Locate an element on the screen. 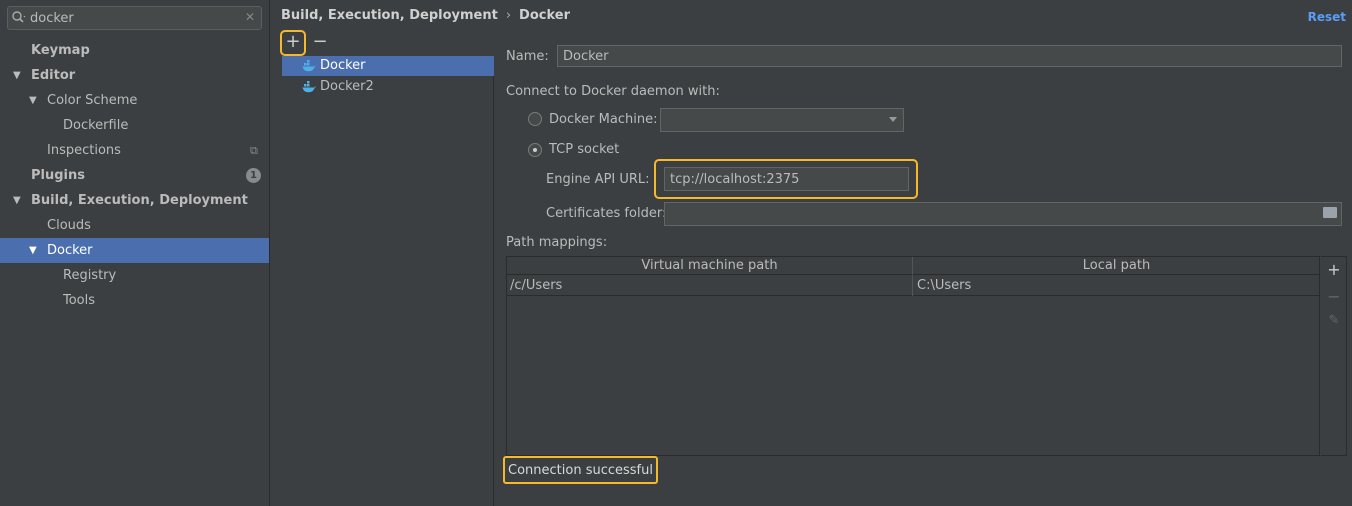  name-label: Name: is located at coordinates (527, 56).